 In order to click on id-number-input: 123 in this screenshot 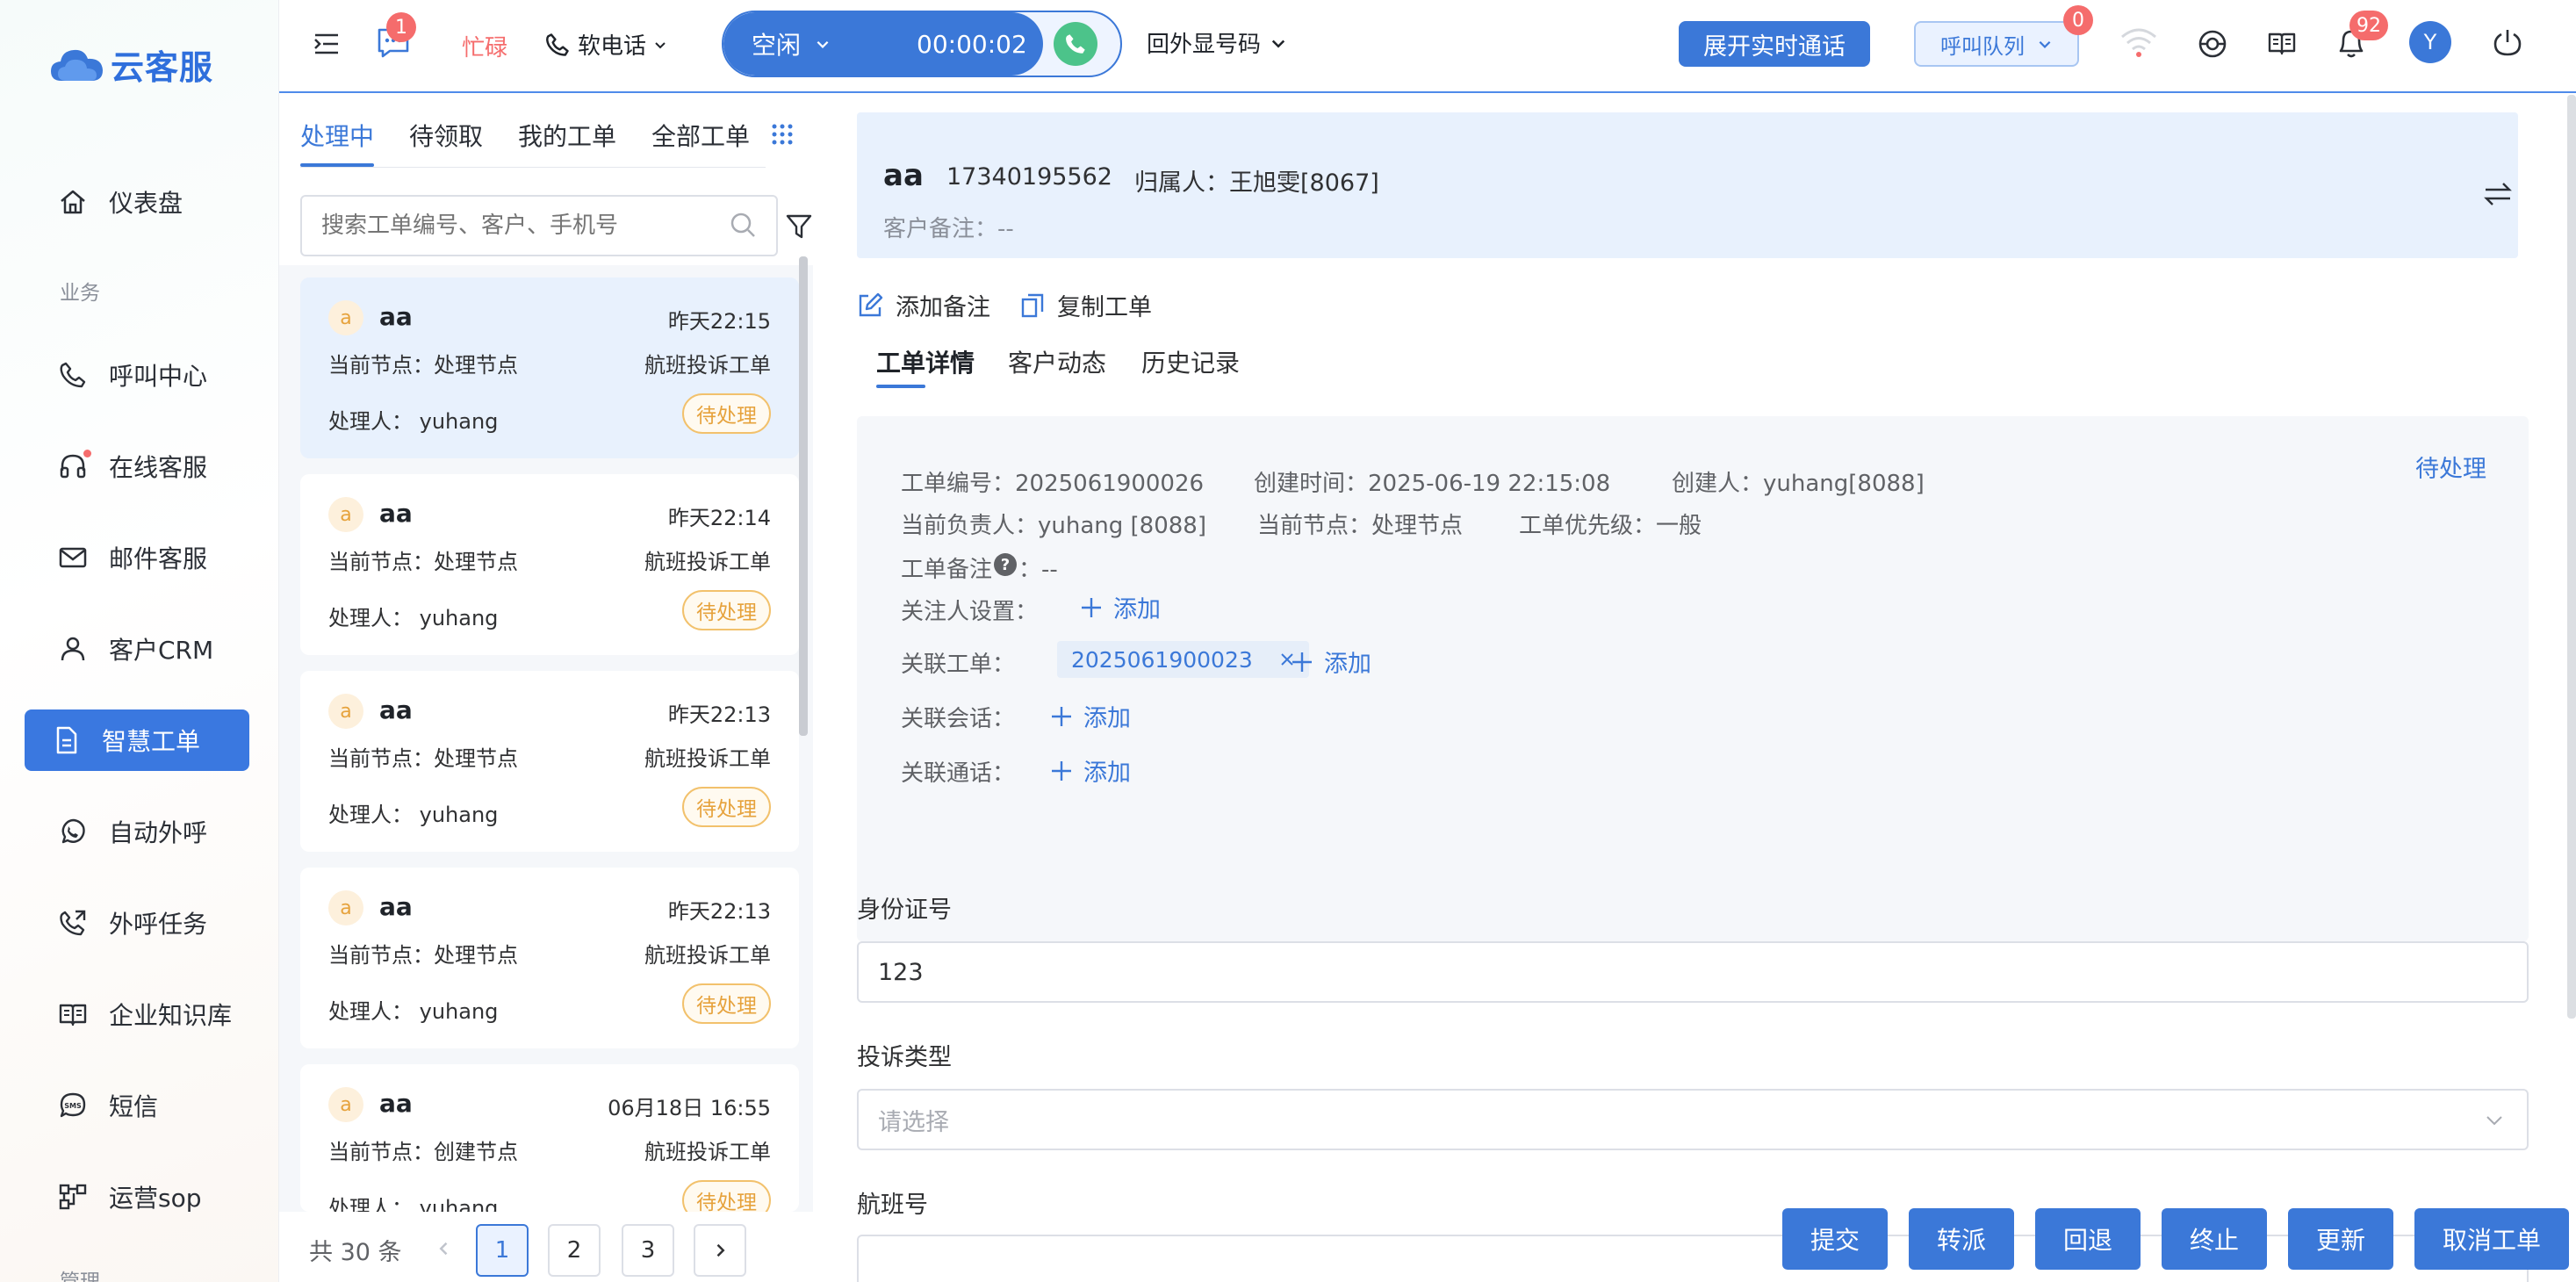, I will do `click(1693, 972)`.